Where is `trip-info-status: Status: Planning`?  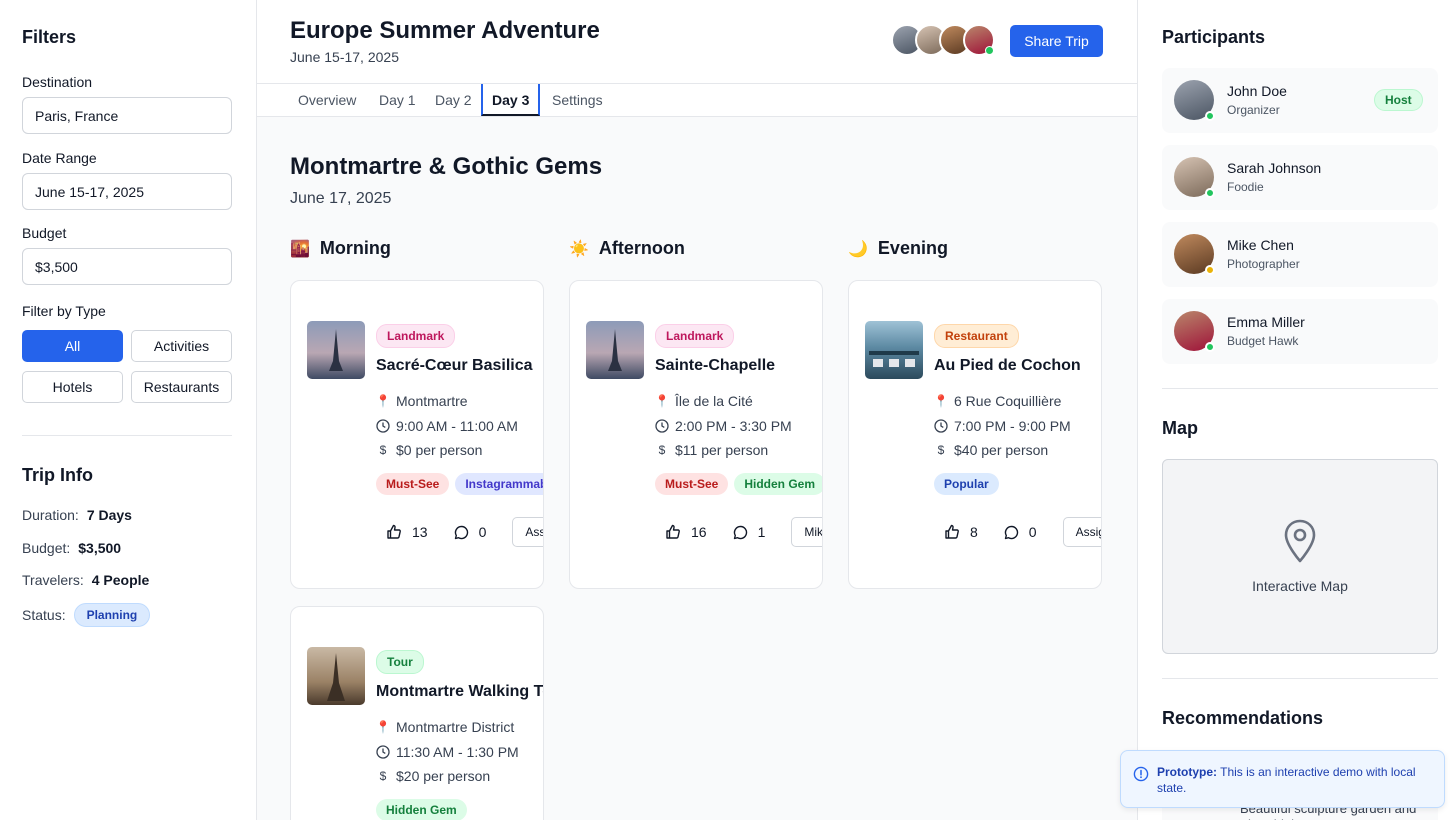
trip-info-status: Status: Planning is located at coordinates (86, 615).